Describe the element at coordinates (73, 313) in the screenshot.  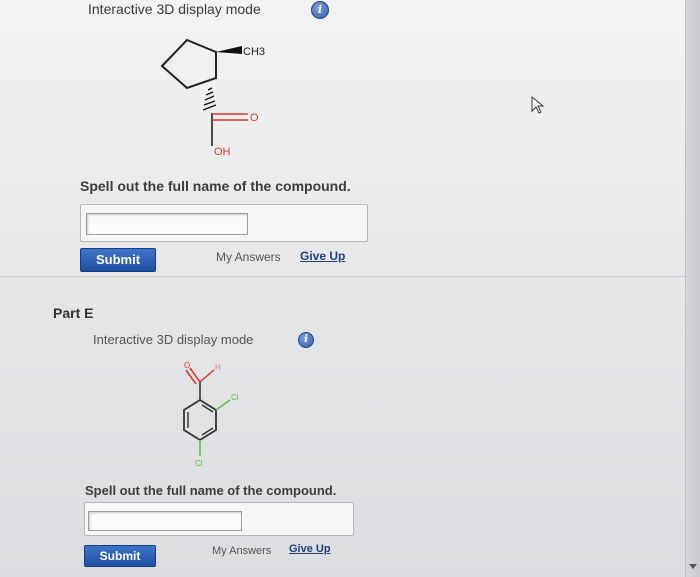
I see `part-e-label: Part E` at that location.